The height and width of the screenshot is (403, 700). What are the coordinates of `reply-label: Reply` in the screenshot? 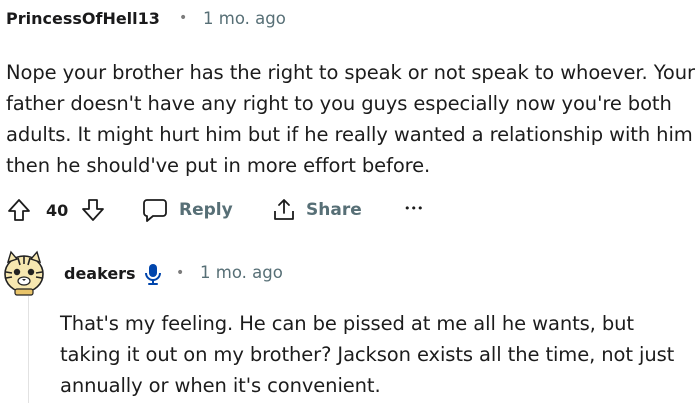 It's located at (206, 210).